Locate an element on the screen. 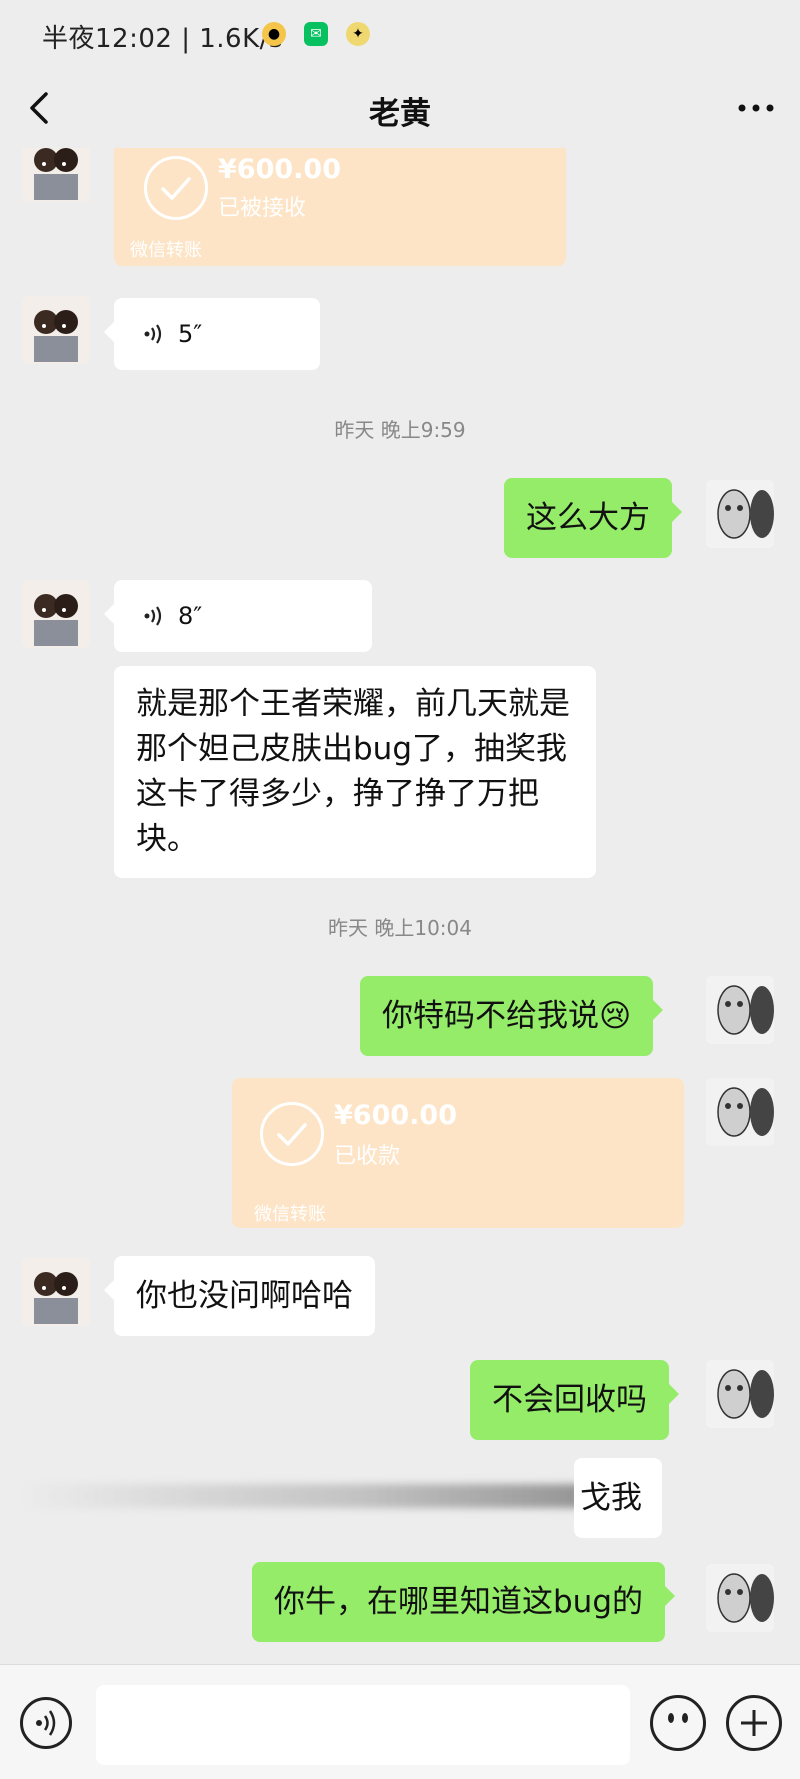 This screenshot has height=1779, width=800. timestamp: 昨天 晚上10:04 is located at coordinates (400, 928).